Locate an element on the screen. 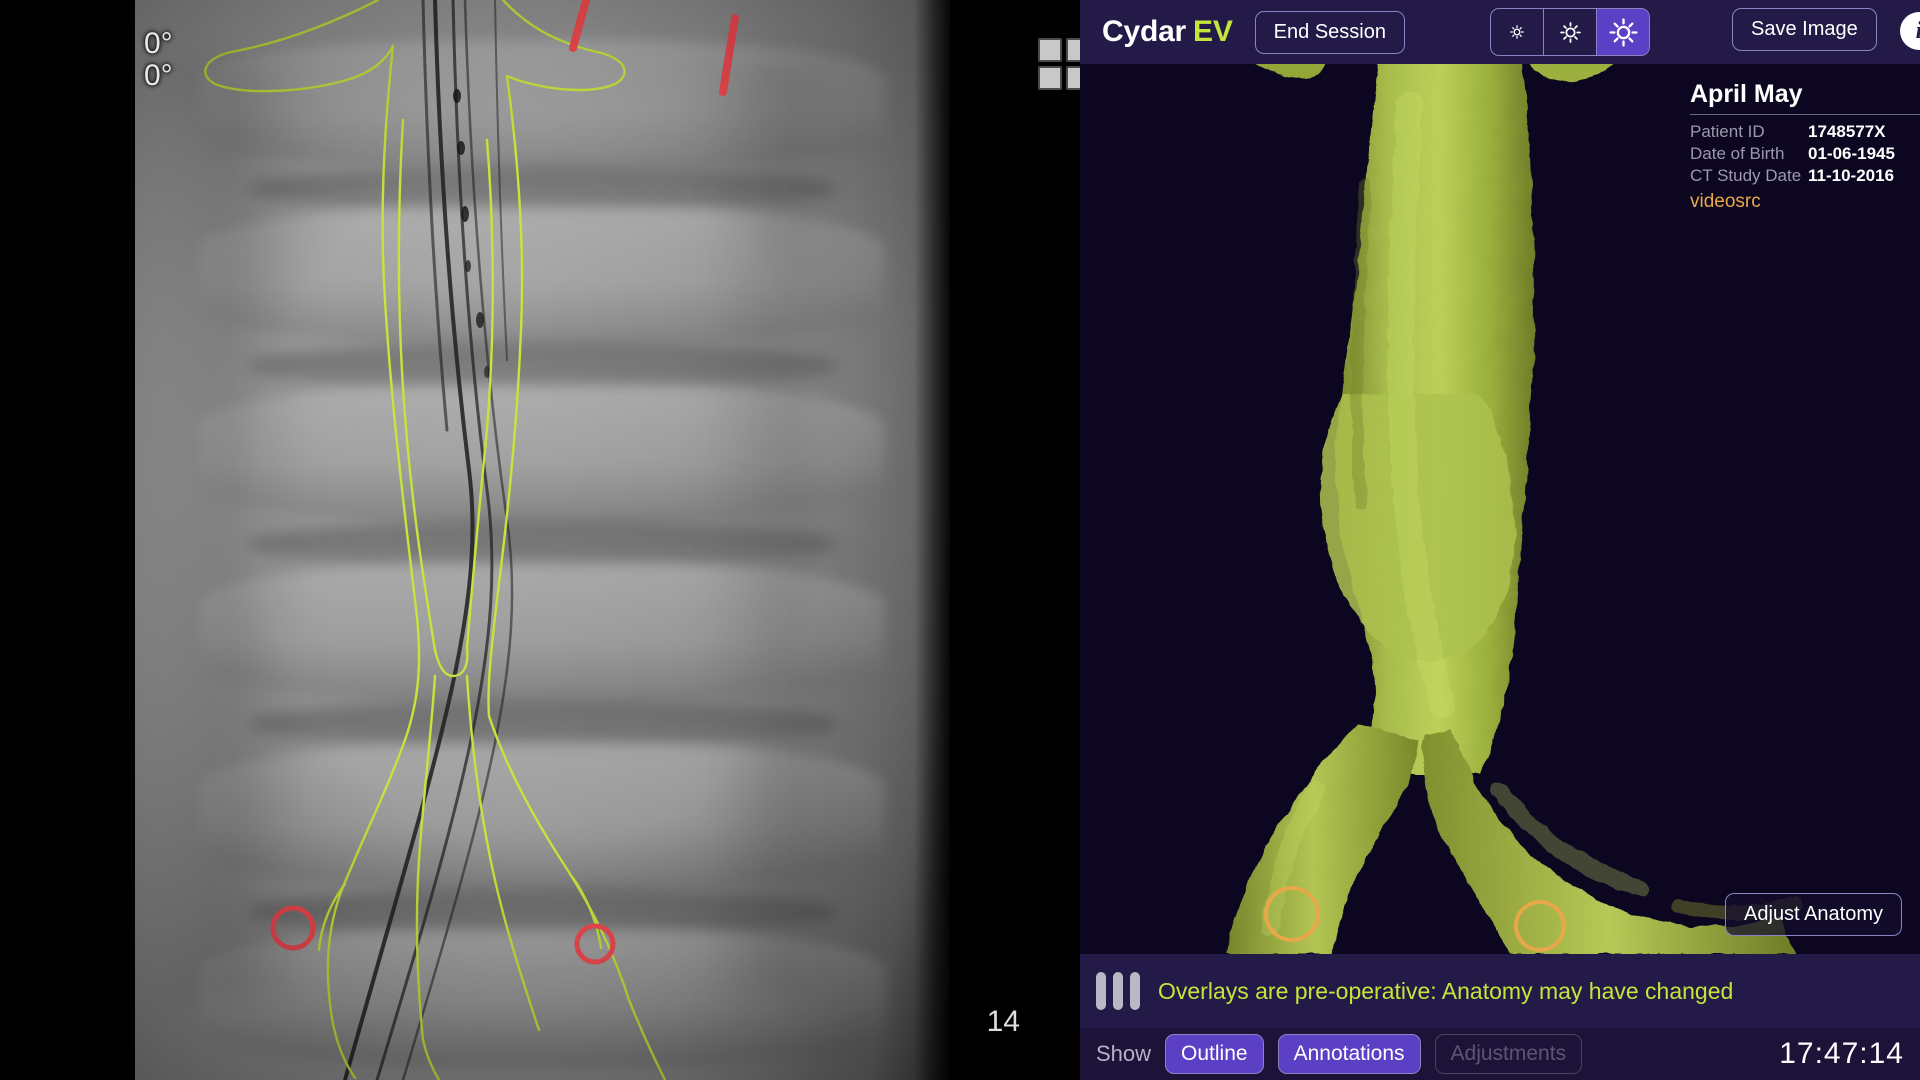  field-value: 01-06-1945 is located at coordinates (1851, 153).